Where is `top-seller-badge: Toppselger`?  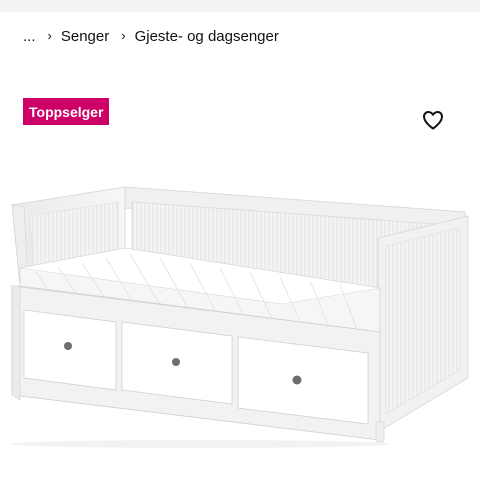
top-seller-badge: Toppselger is located at coordinates (66, 111).